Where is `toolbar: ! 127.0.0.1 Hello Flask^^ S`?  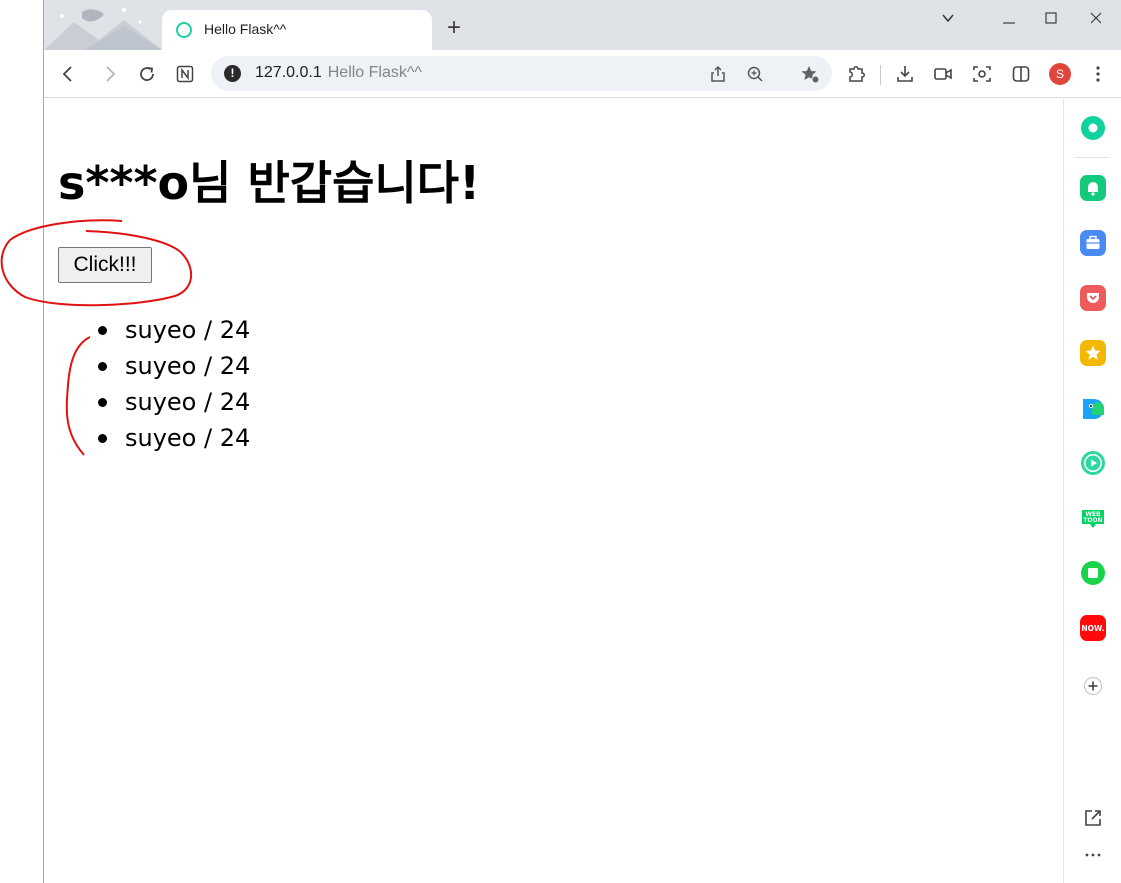
toolbar: ! 127.0.0.1 Hello Flask^^ S is located at coordinates (582, 74).